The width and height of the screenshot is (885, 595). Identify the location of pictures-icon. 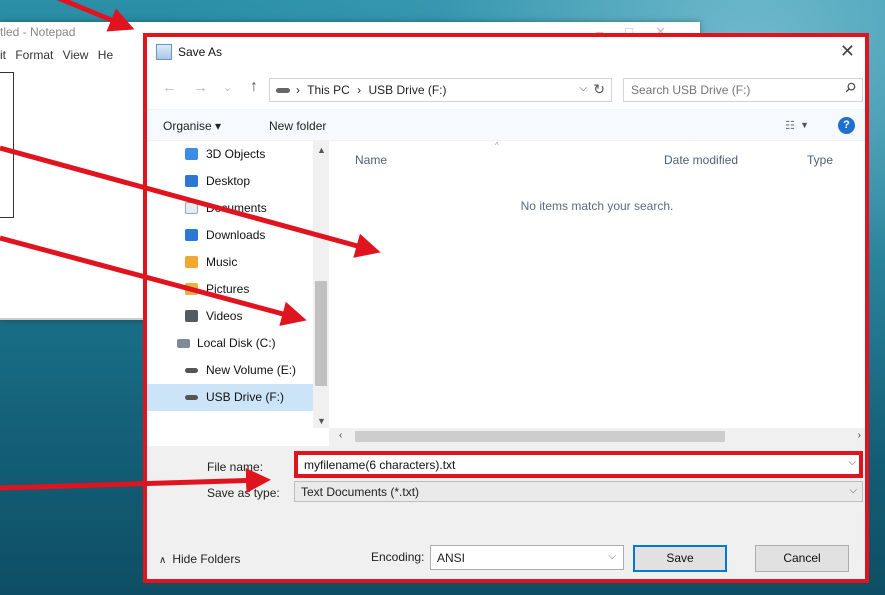
(191, 289).